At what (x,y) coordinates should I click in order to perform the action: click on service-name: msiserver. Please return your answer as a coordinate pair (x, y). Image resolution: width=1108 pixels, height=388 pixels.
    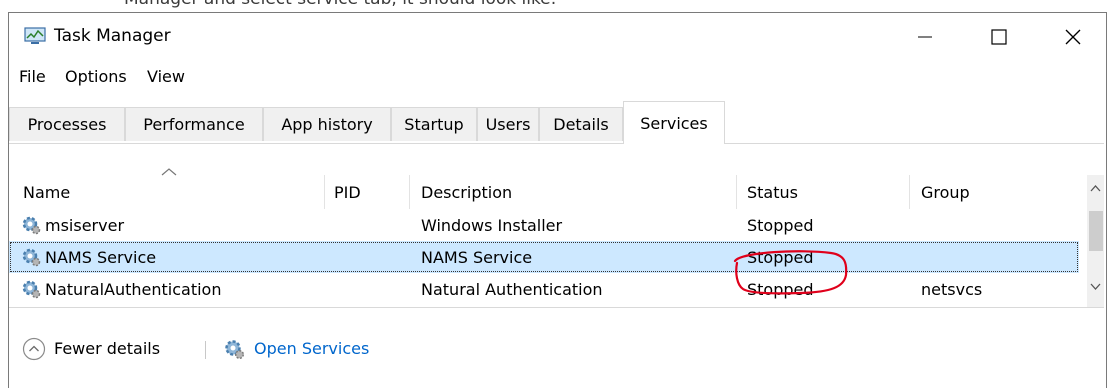
    Looking at the image, I should click on (85, 225).